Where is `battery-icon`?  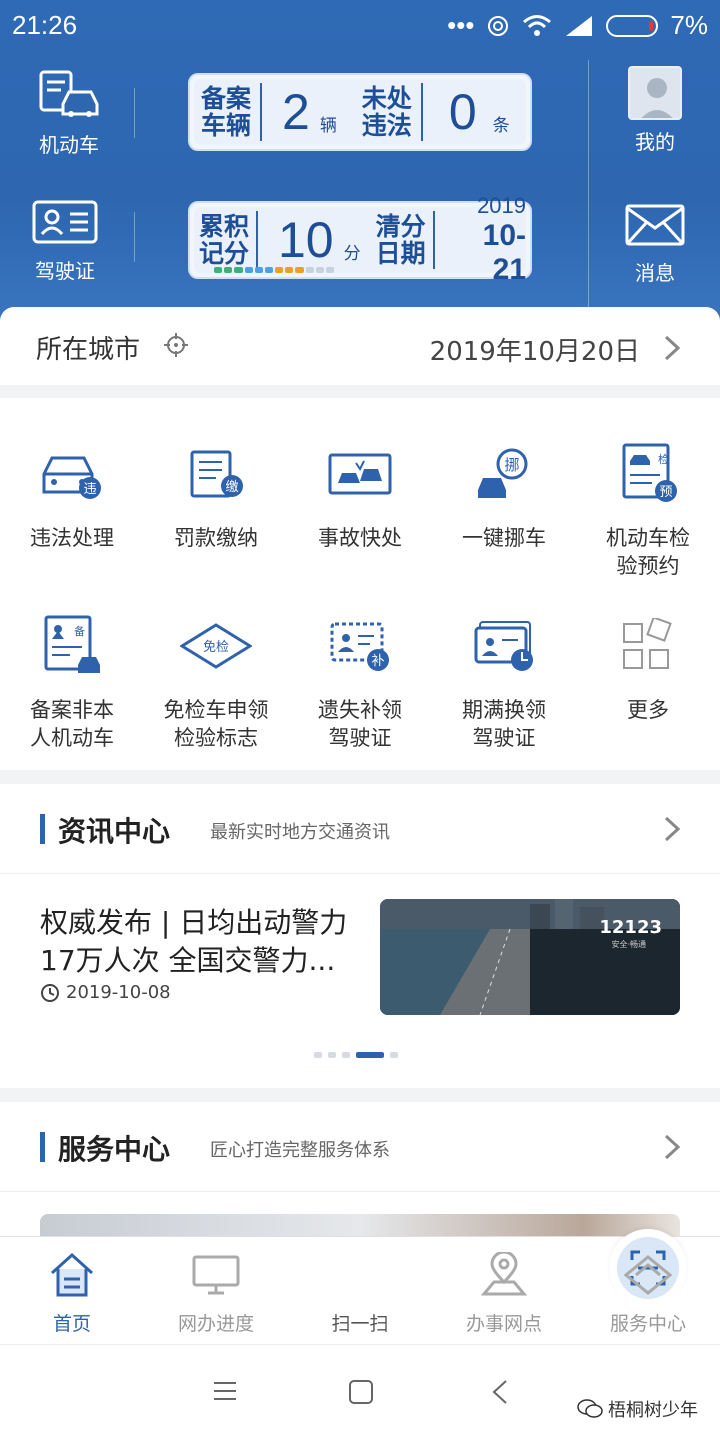 battery-icon is located at coordinates (632, 25).